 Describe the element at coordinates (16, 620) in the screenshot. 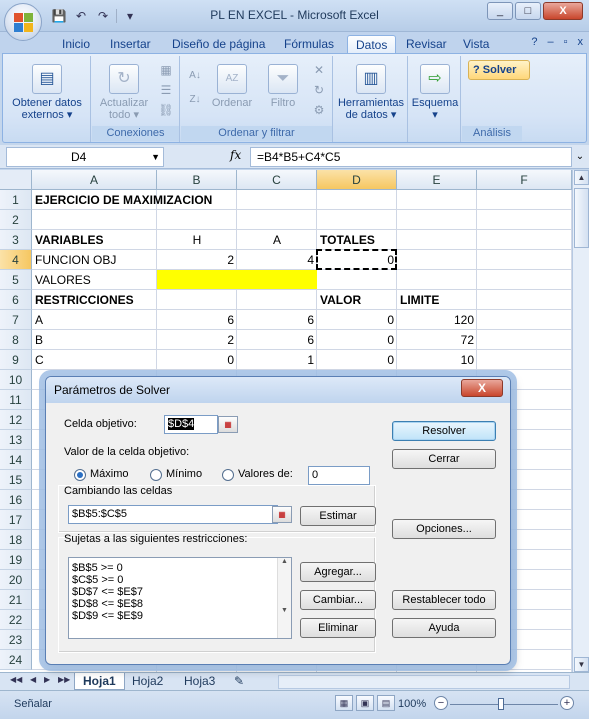

I see `row-header-22: 22` at that location.